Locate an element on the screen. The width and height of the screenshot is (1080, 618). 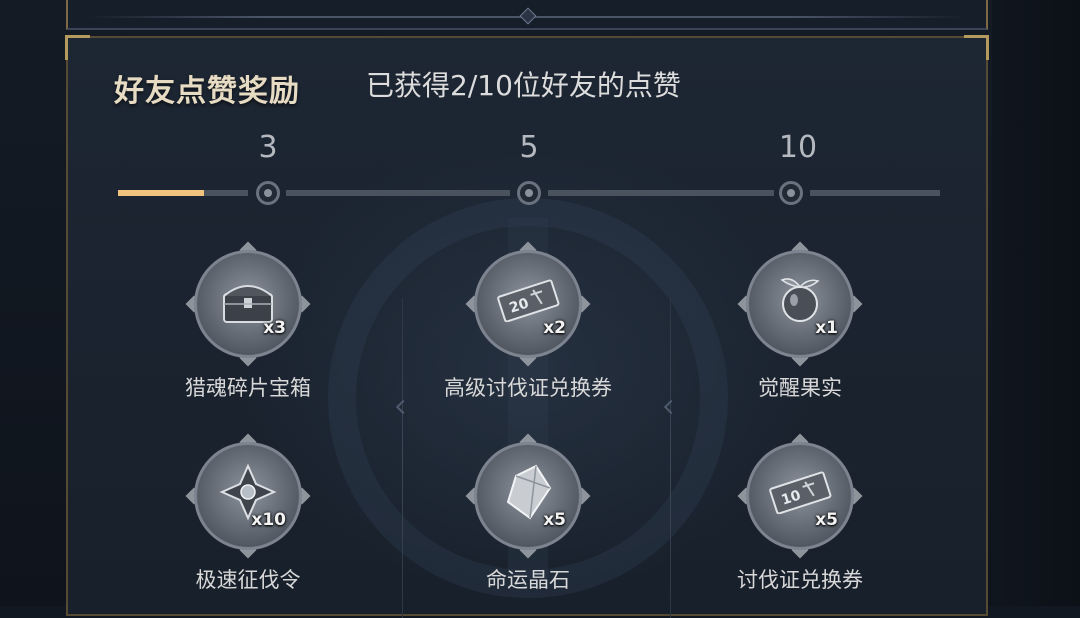
reward-quantity: x3 is located at coordinates (274, 328).